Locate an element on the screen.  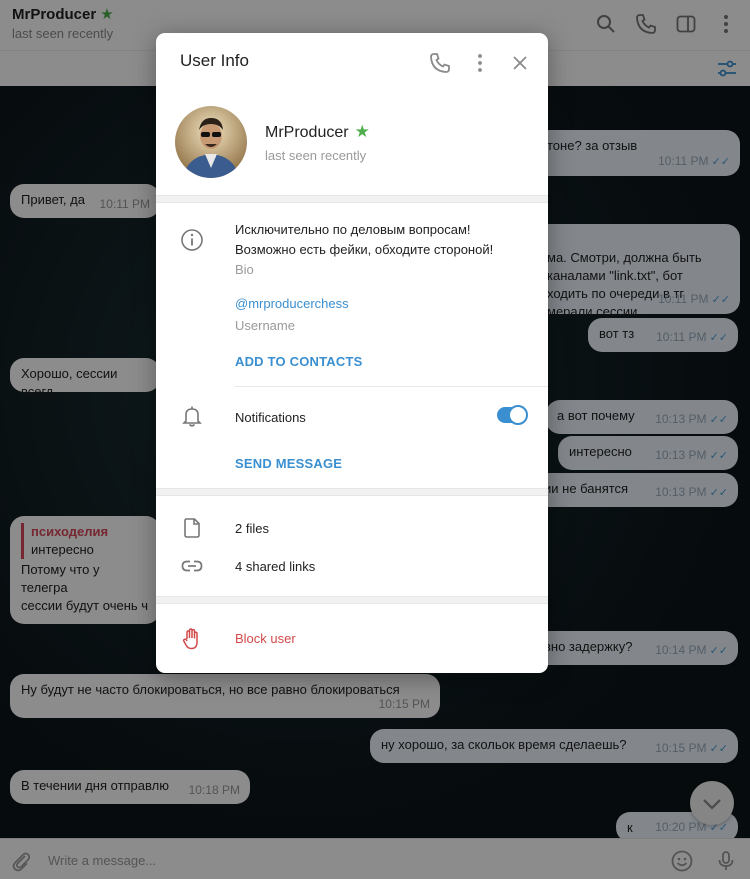
avatar is located at coordinates (211, 142).